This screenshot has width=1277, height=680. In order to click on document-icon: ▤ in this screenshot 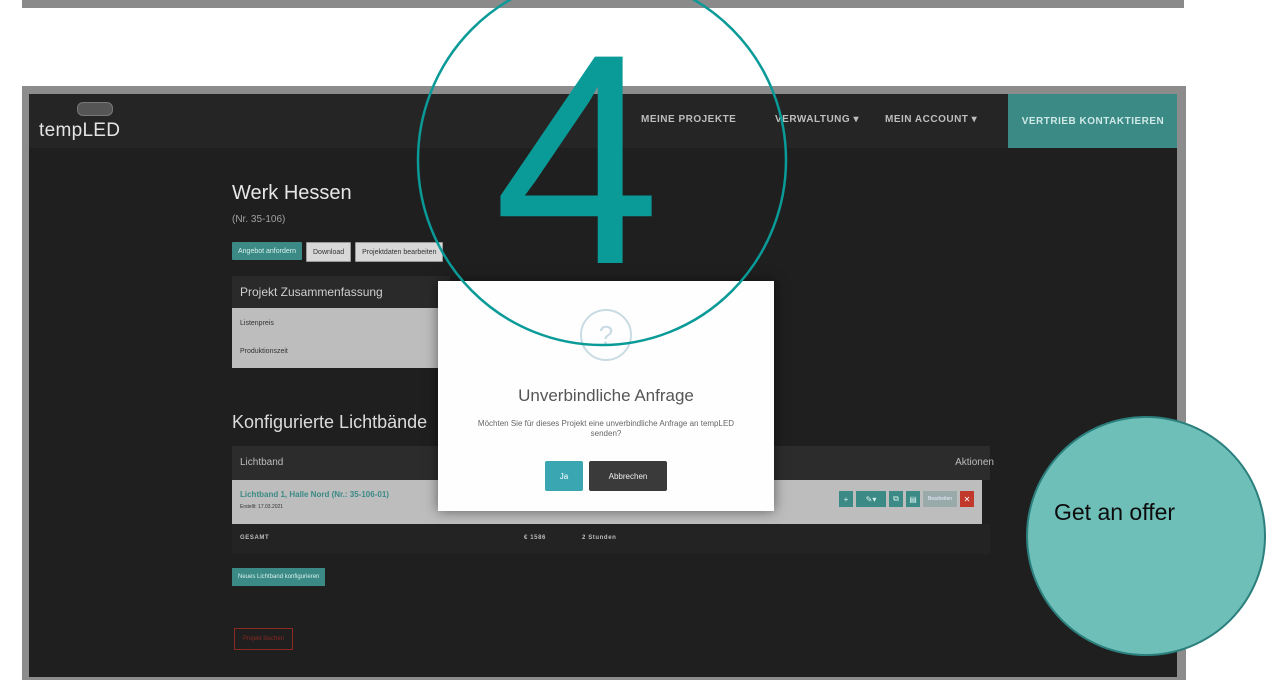, I will do `click(913, 499)`.